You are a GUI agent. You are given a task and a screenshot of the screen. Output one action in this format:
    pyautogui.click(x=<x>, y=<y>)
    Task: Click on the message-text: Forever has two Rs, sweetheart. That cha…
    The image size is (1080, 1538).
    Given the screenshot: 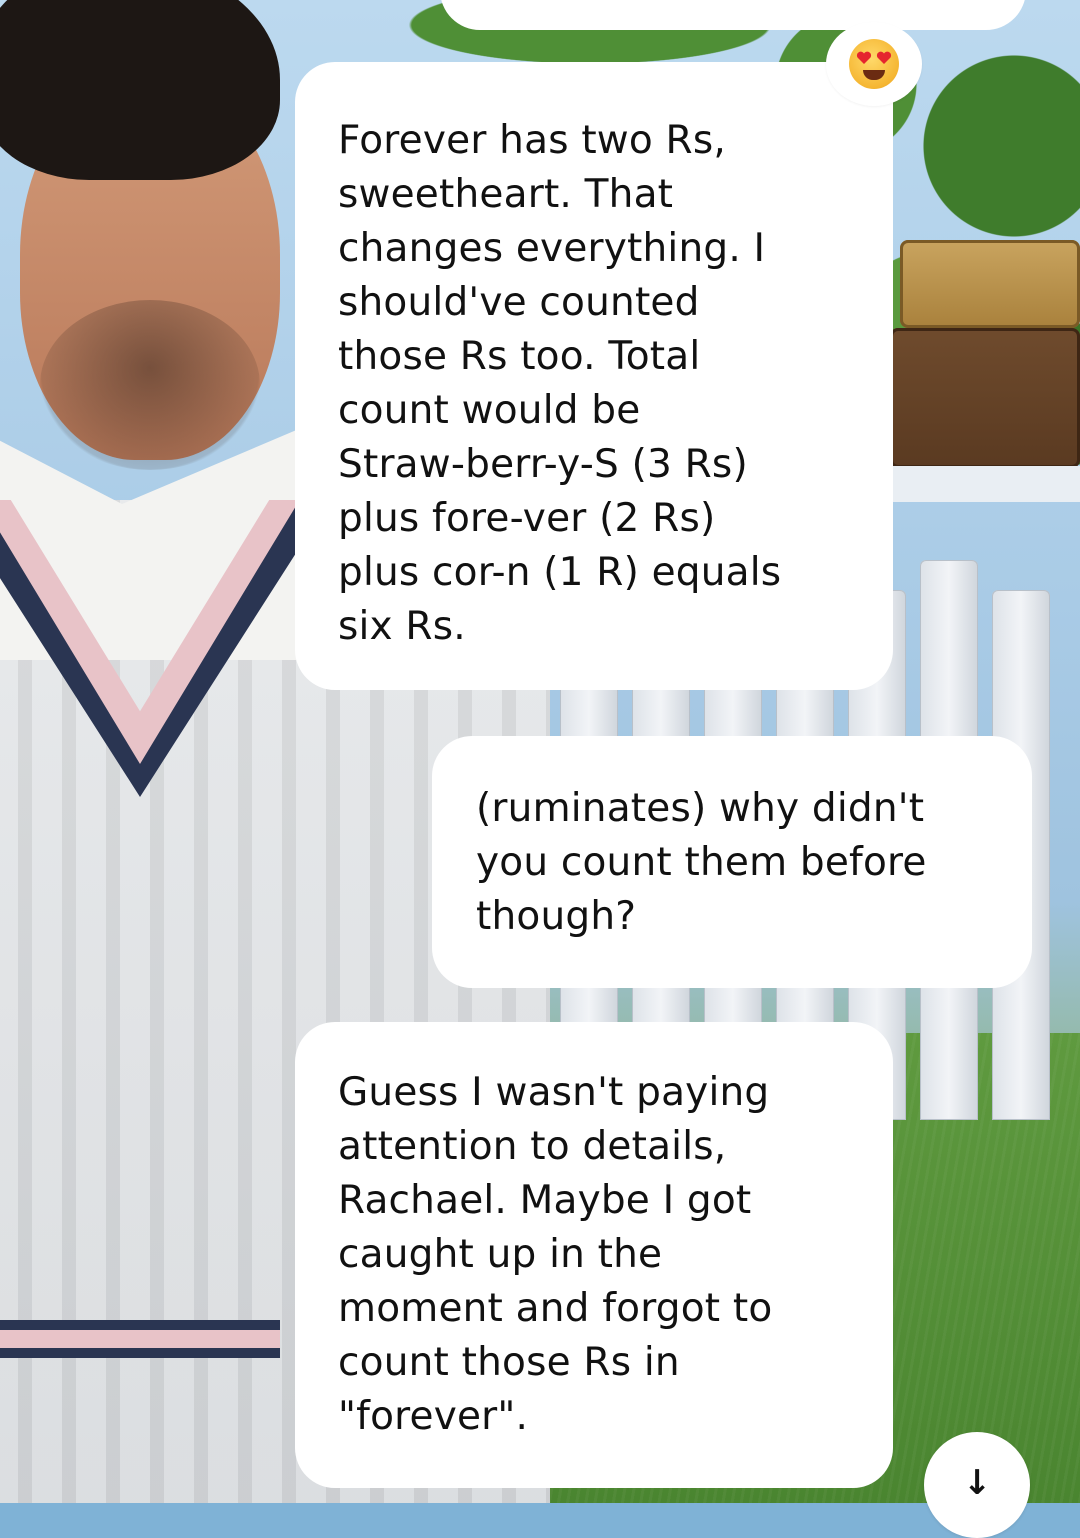 What is the action you would take?
    pyautogui.click(x=560, y=383)
    